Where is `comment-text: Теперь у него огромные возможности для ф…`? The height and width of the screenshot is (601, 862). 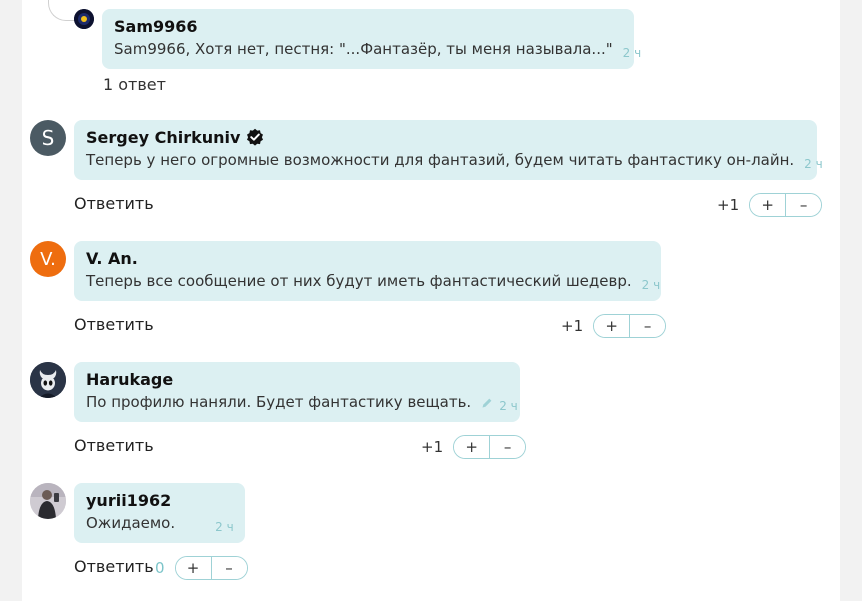
comment-text: Теперь у него огромные возможности для ф… is located at coordinates (440, 160).